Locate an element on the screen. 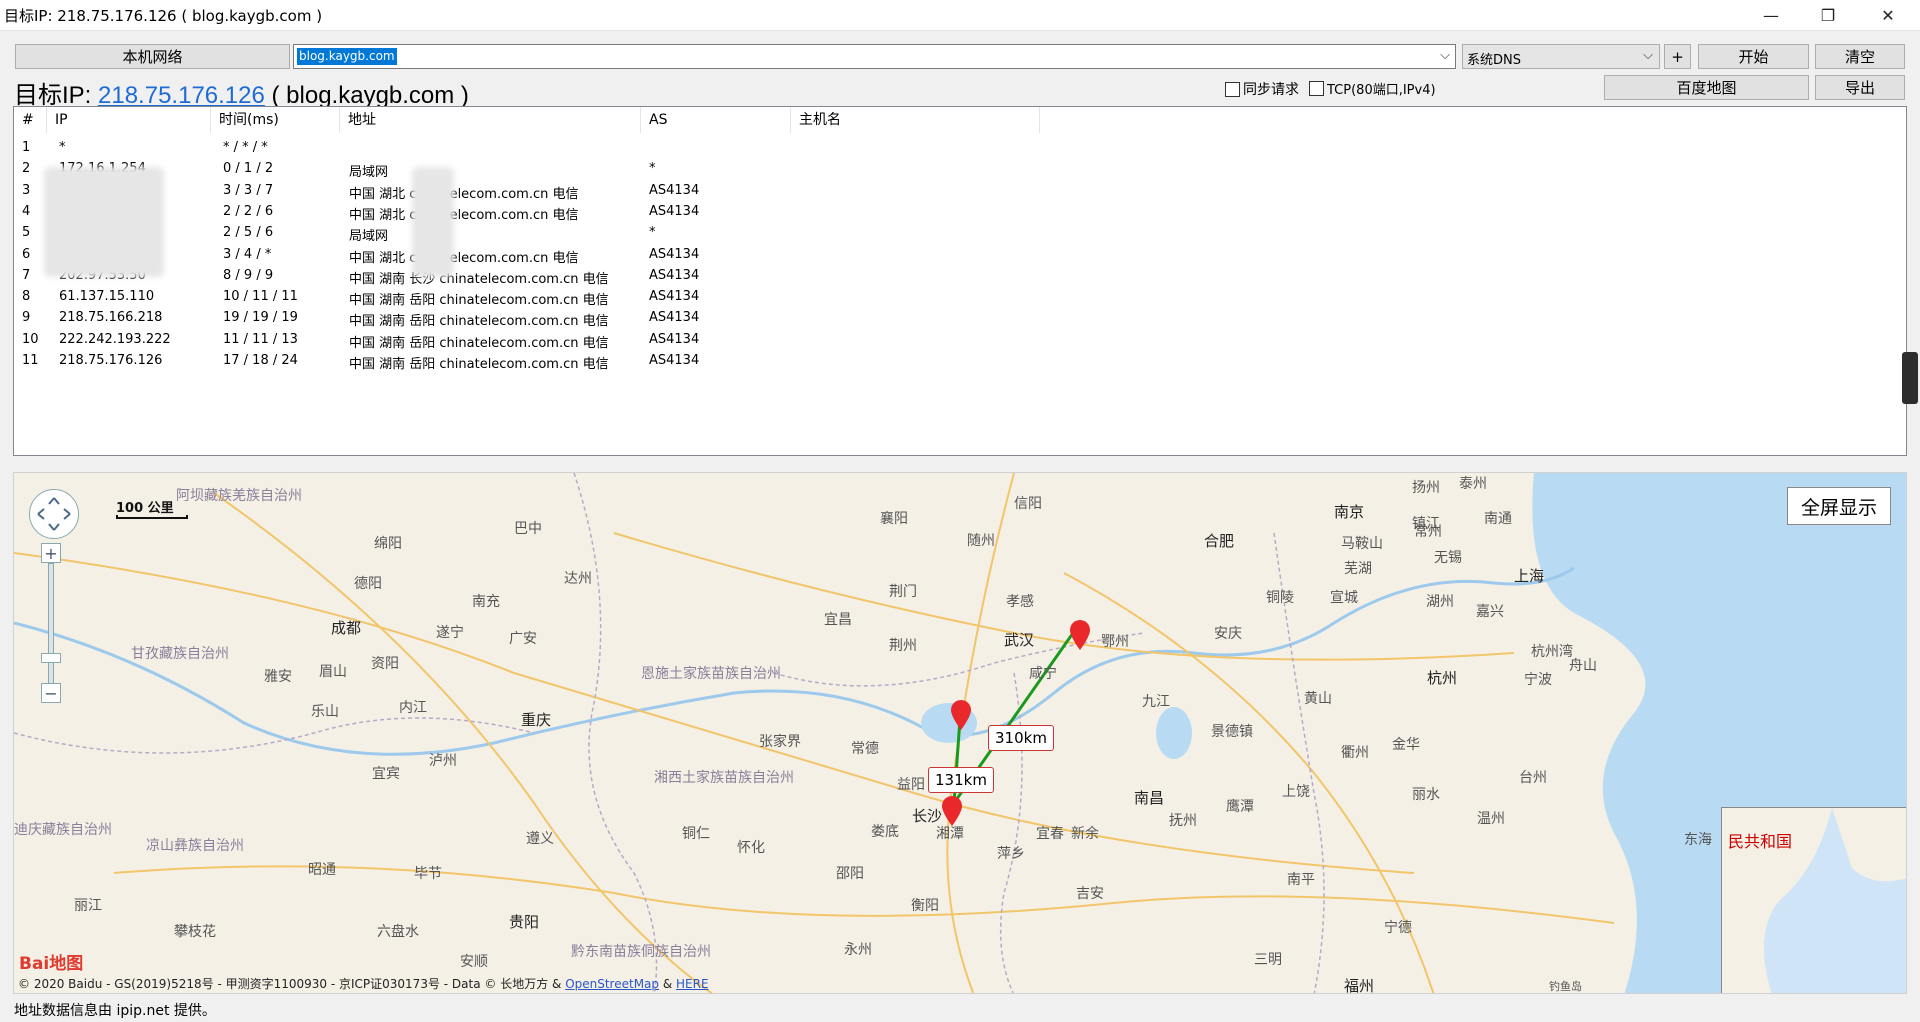 The image size is (1920, 1022). map-label: 新余 is located at coordinates (1085, 834).